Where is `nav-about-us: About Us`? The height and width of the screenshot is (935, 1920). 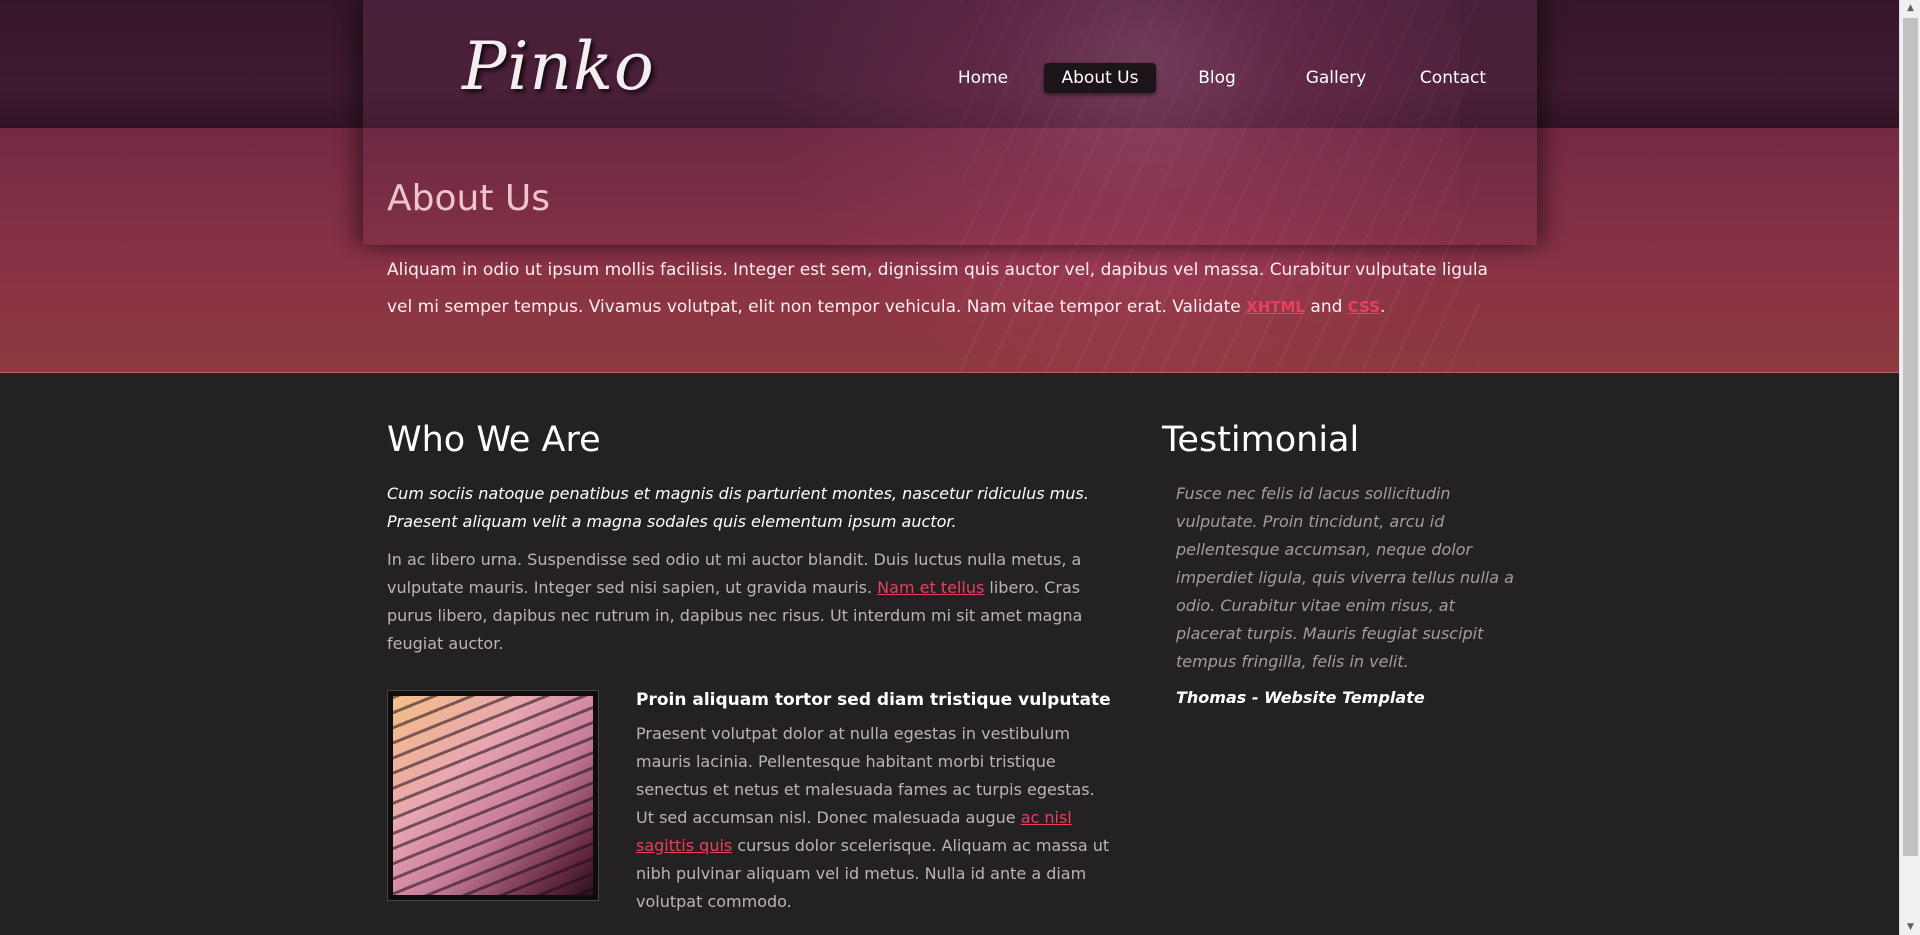
nav-about-us: About Us is located at coordinates (1100, 78).